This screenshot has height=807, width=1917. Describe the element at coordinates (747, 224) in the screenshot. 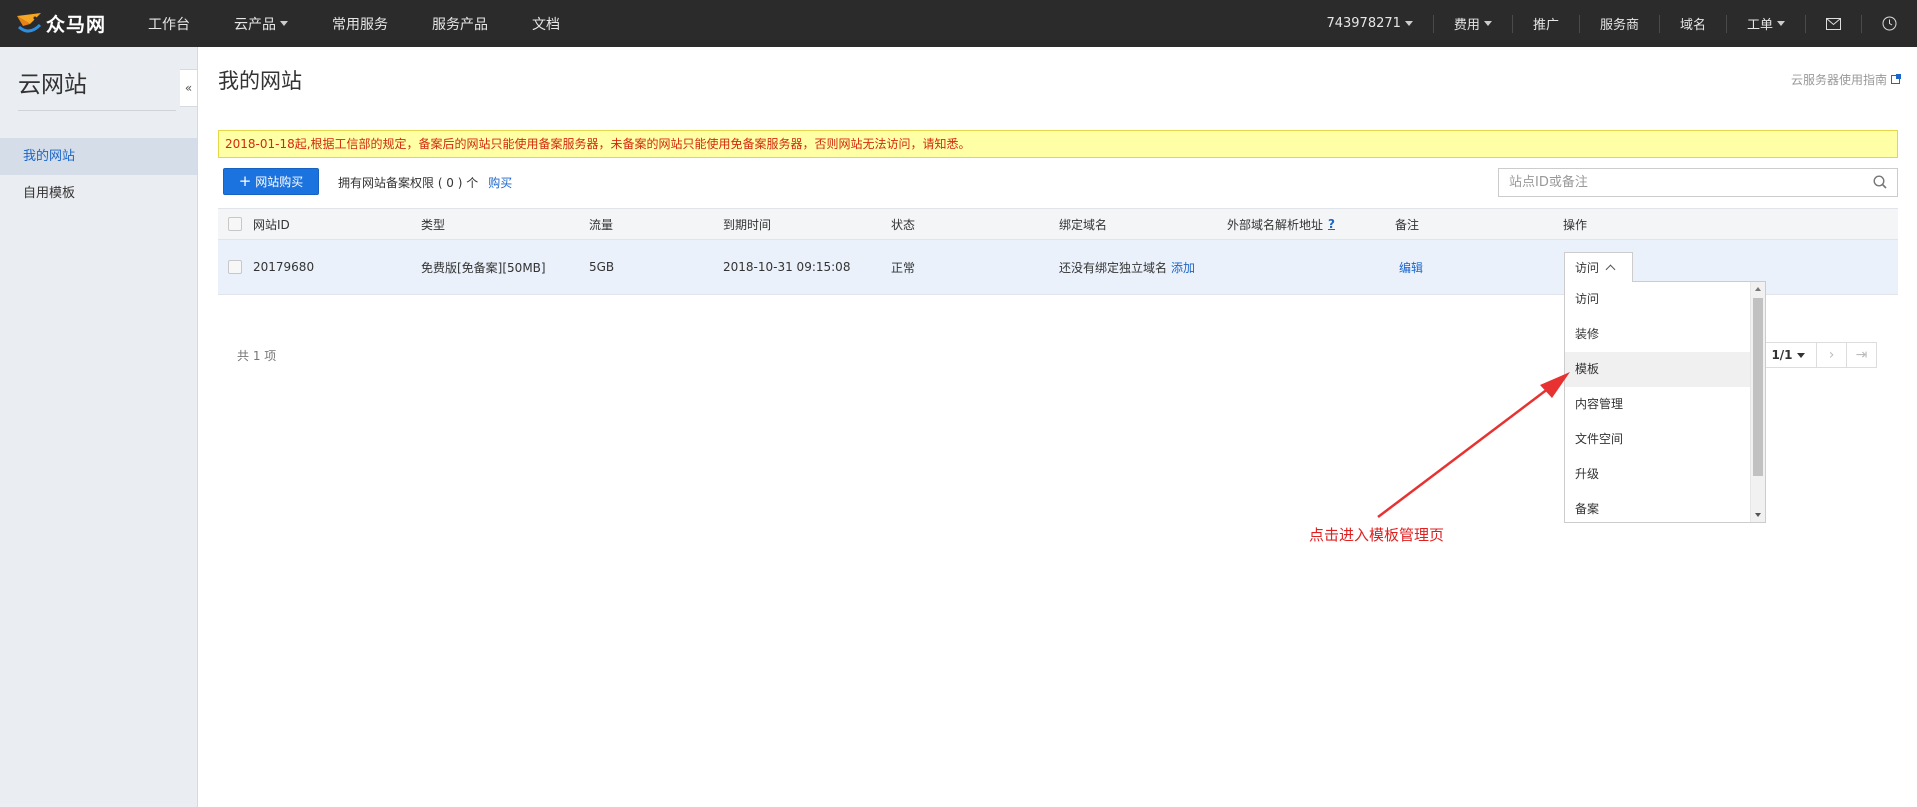

I see `col-expire: 到期时间` at that location.